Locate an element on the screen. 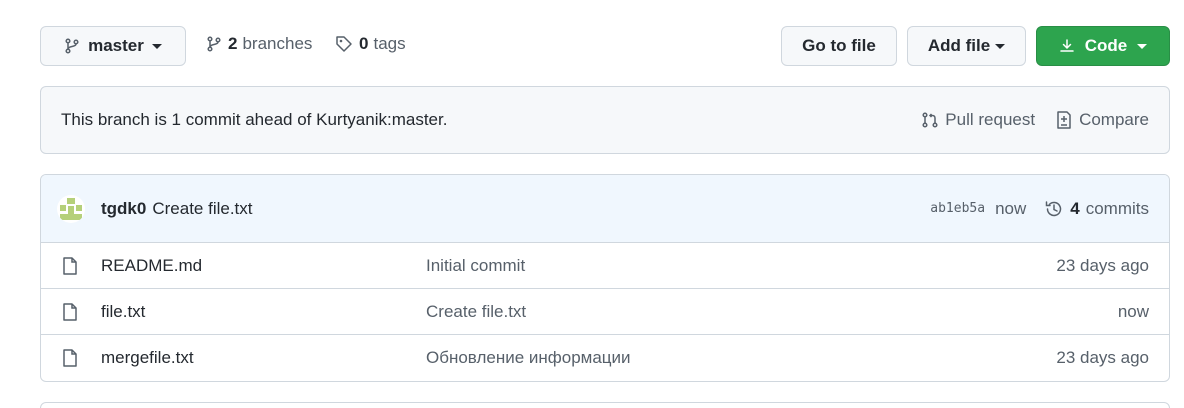 This screenshot has width=1184, height=408. file-commit-message: Обновление информации is located at coordinates (528, 358).